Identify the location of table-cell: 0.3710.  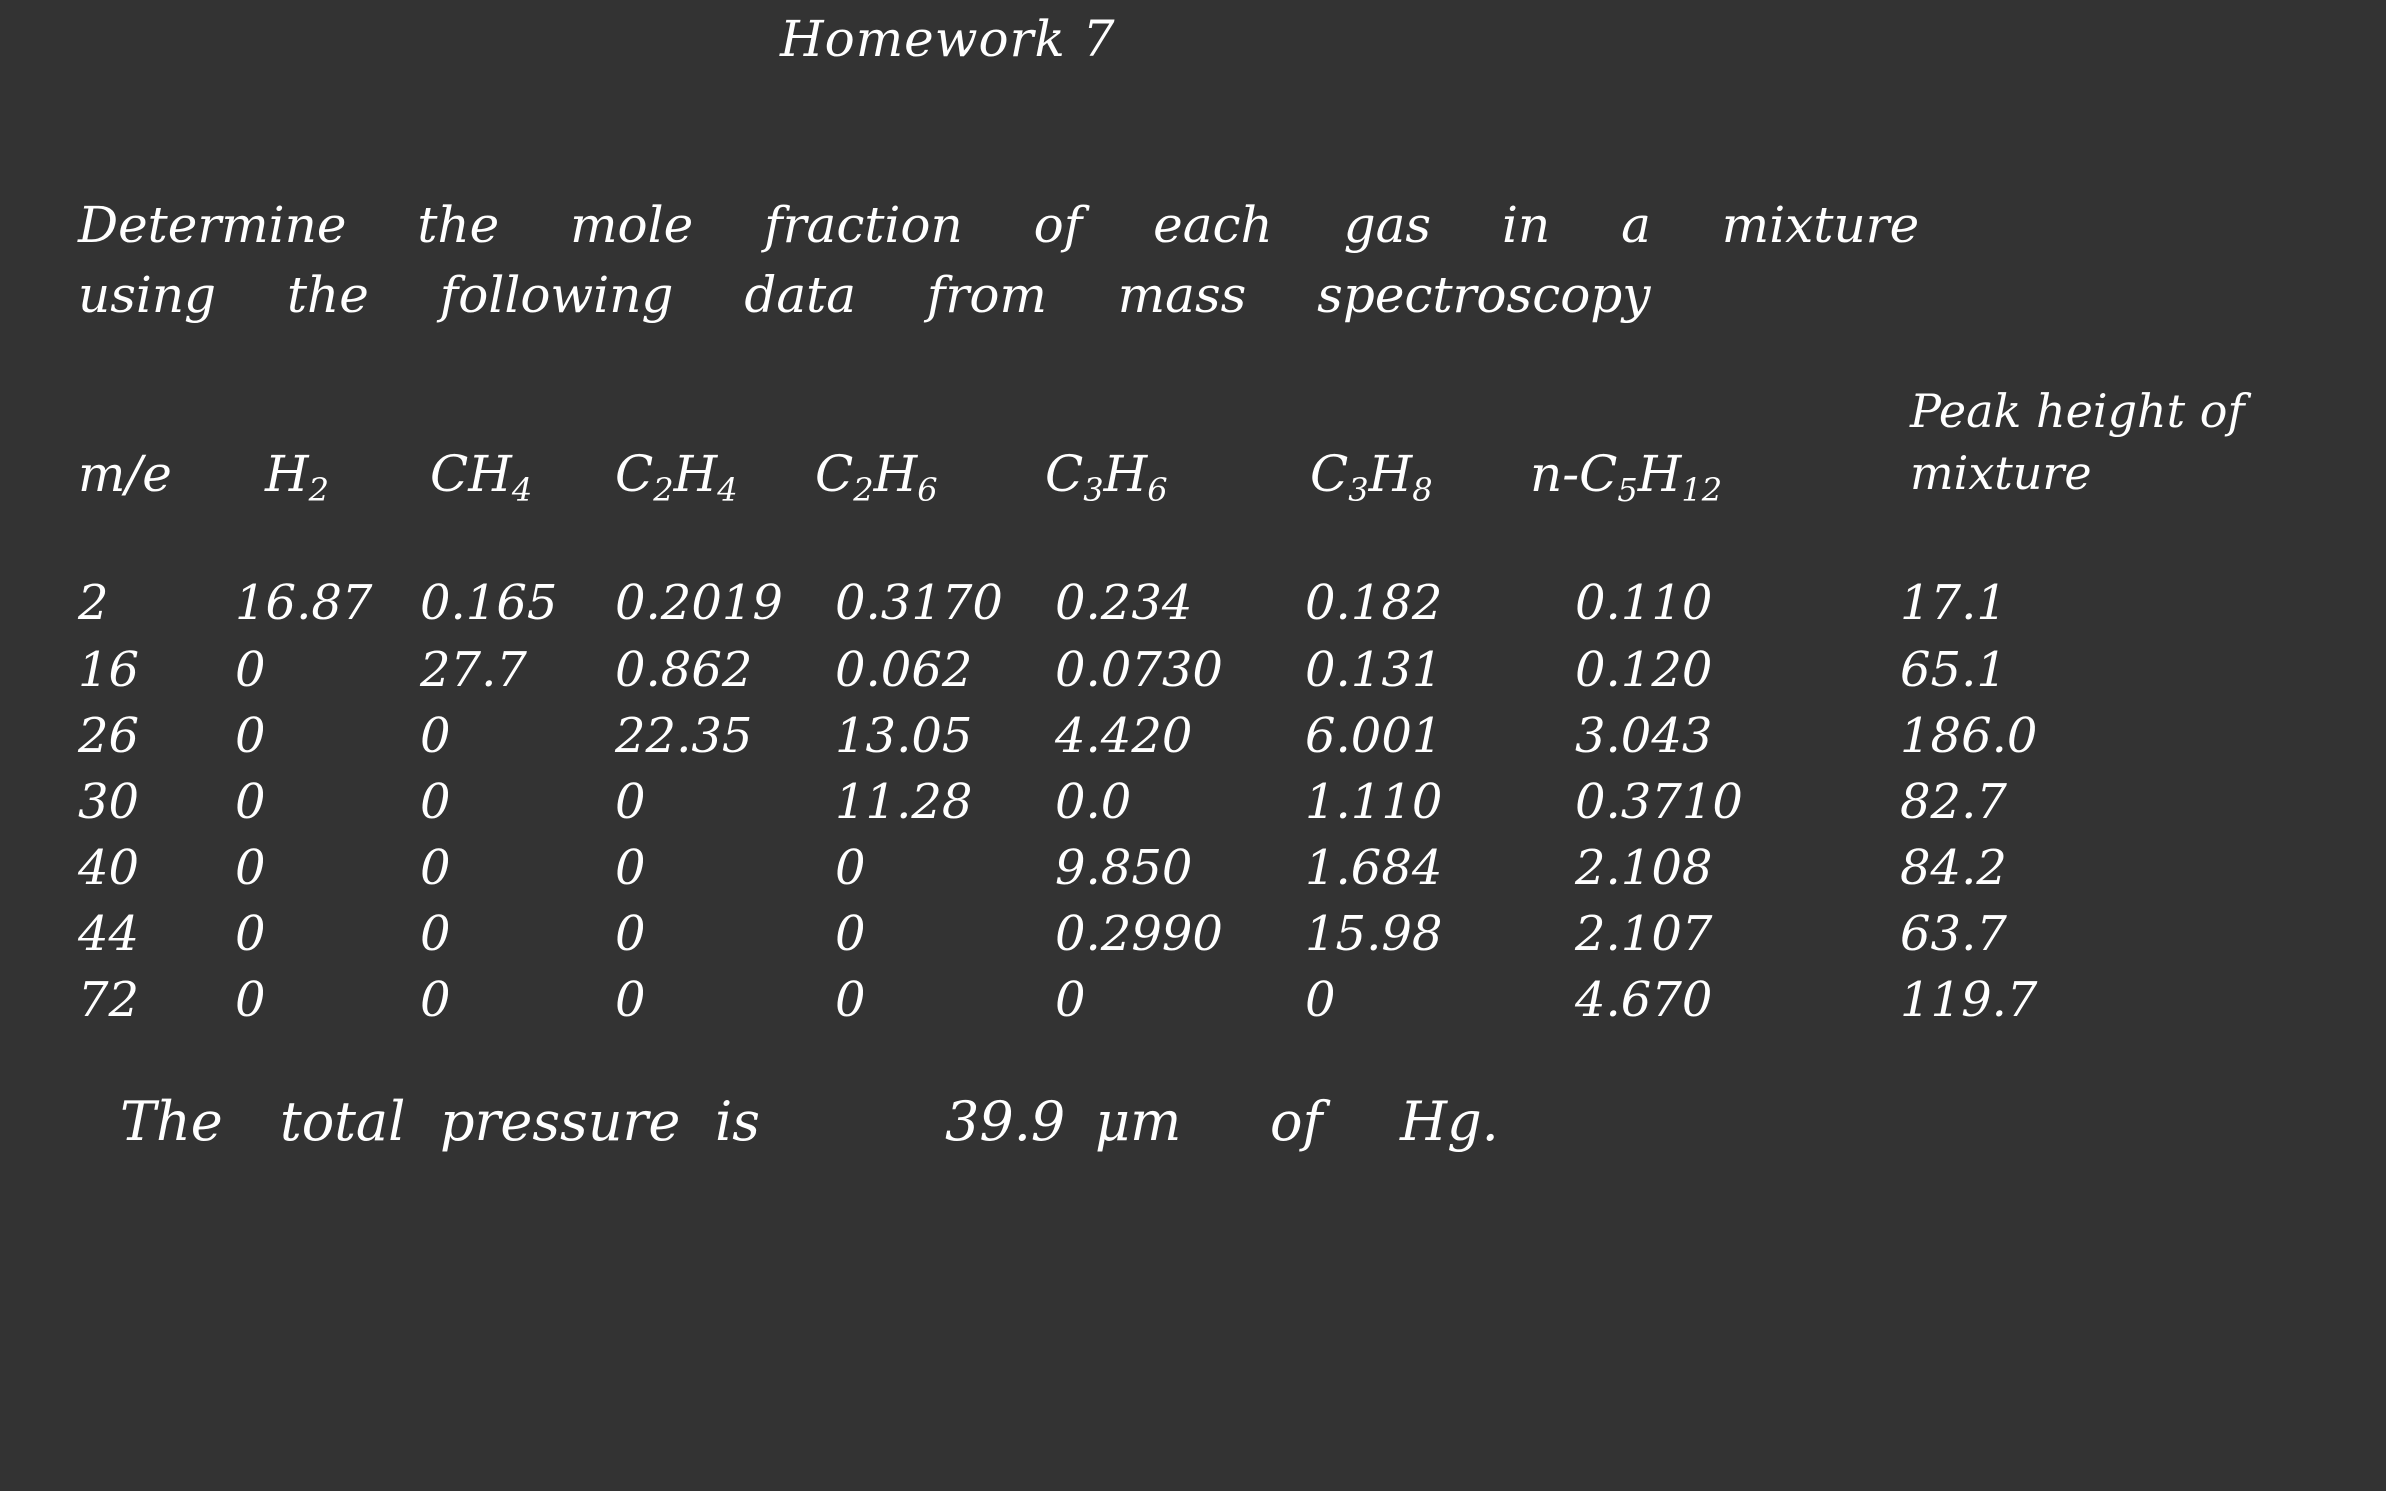
(1659, 802).